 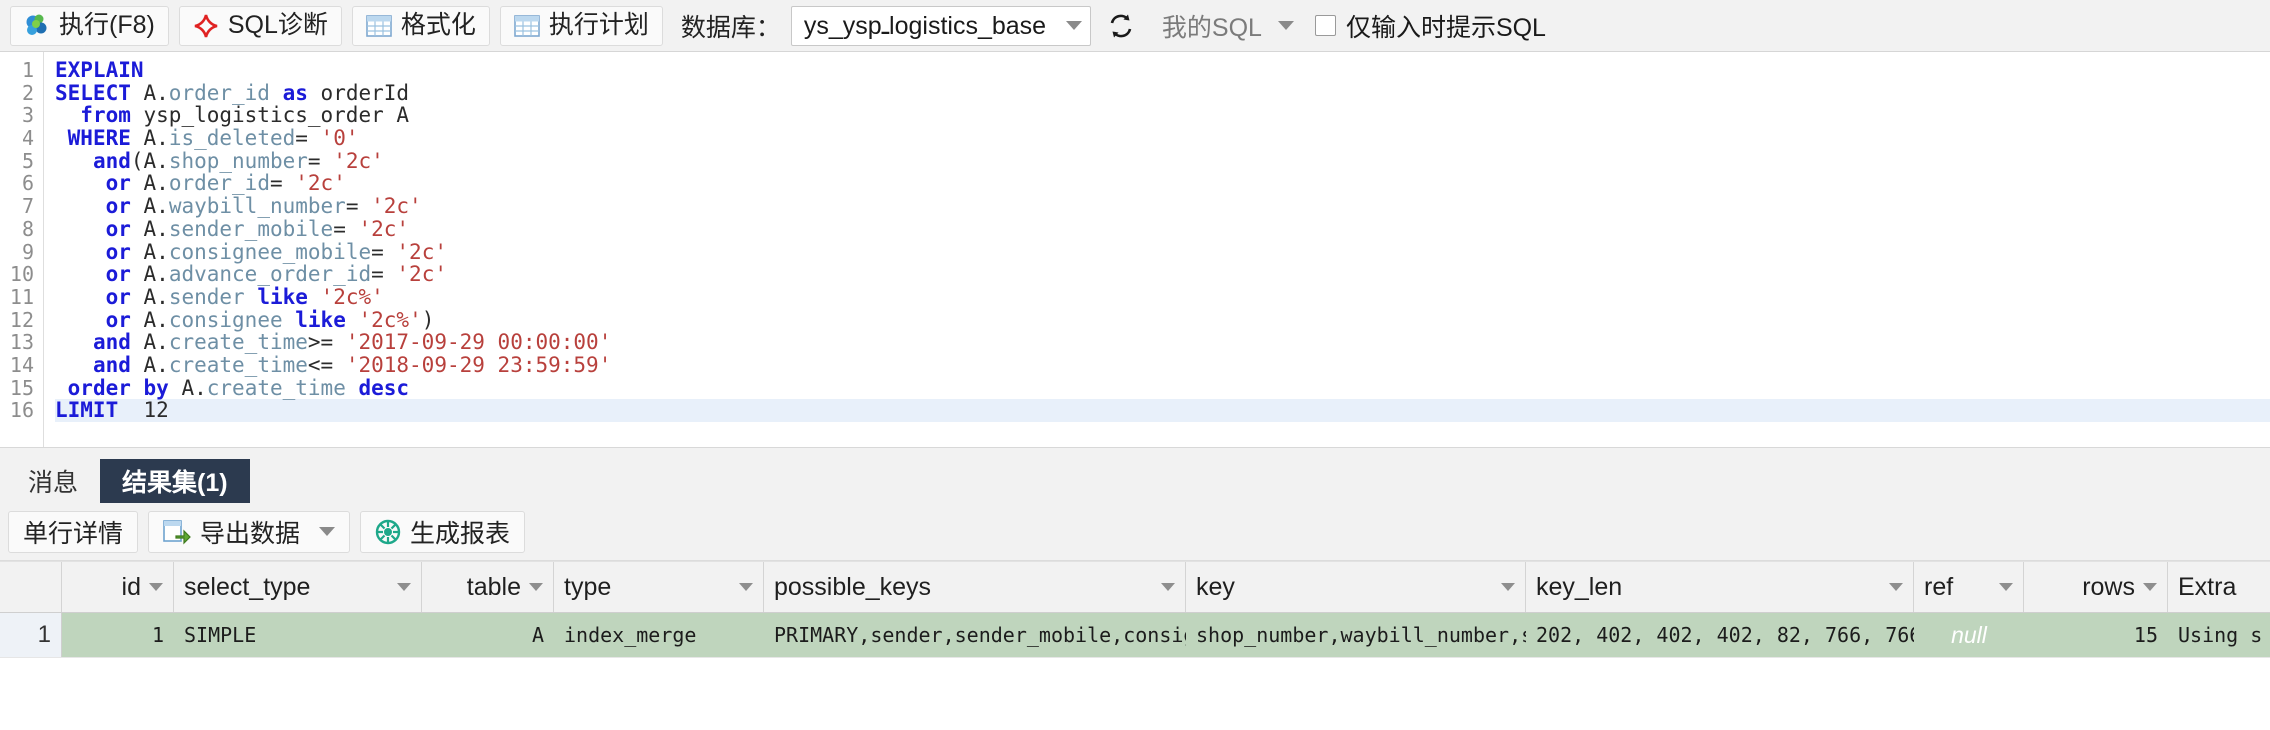 What do you see at coordinates (149, 160) in the screenshot?
I see `code-token-pln: (A.` at bounding box center [149, 160].